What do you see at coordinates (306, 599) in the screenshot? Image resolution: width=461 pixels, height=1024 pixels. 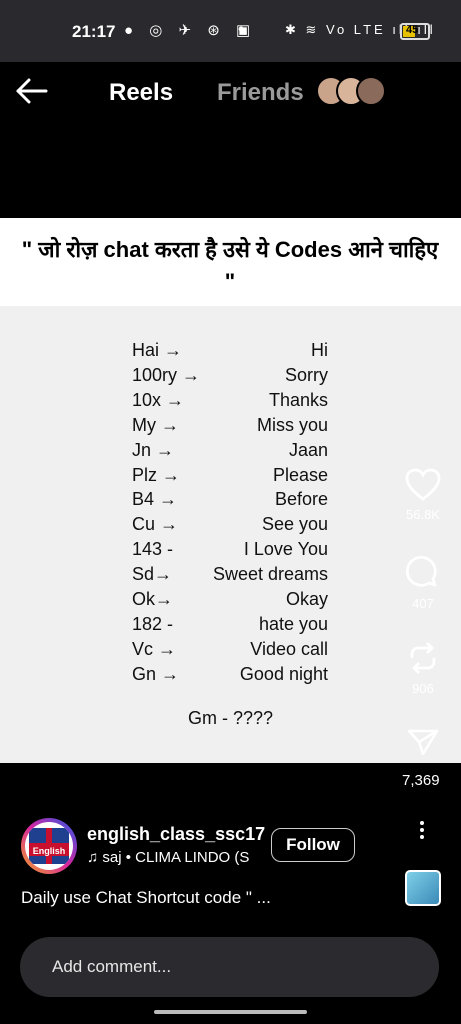 I see `code-value: Okay` at bounding box center [306, 599].